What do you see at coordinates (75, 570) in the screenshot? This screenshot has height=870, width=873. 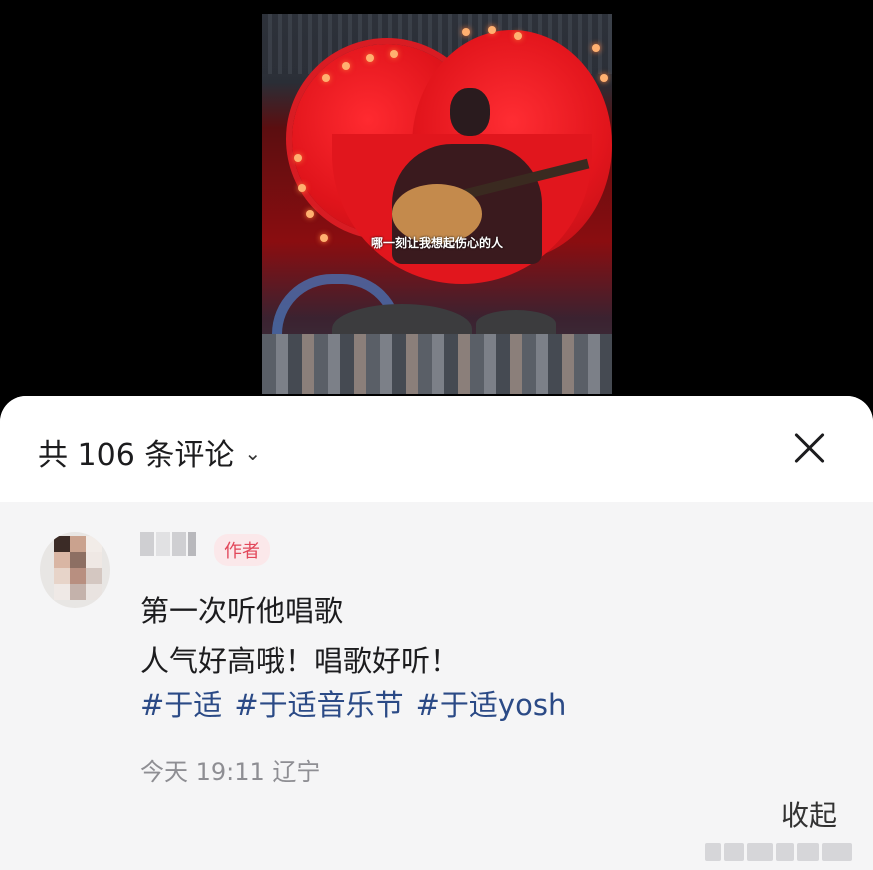 I see `avatar` at bounding box center [75, 570].